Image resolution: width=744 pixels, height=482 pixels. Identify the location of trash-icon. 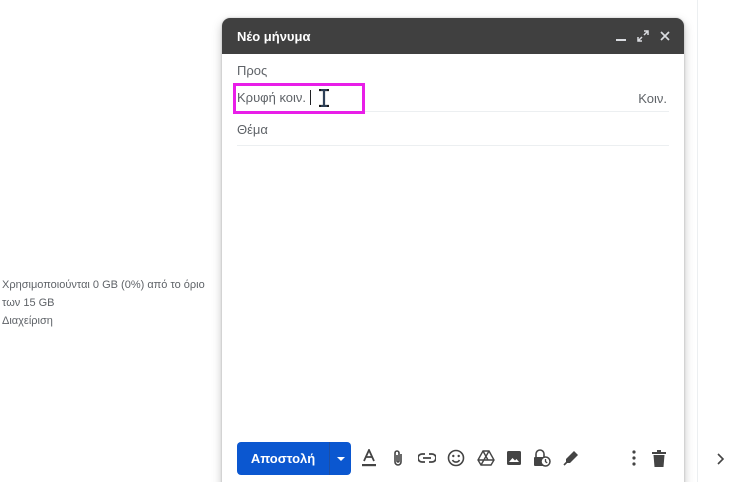
(659, 458).